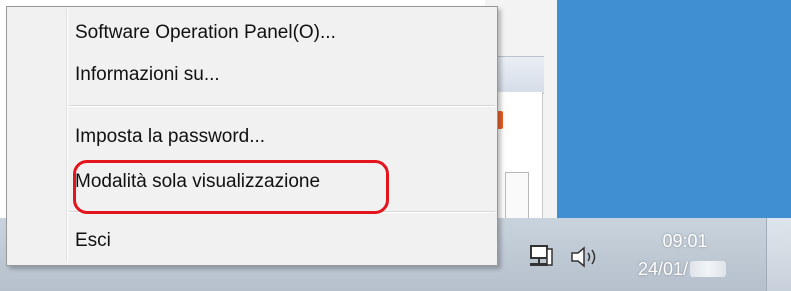 The image size is (791, 291). I want to click on network-icon, so click(541, 257).